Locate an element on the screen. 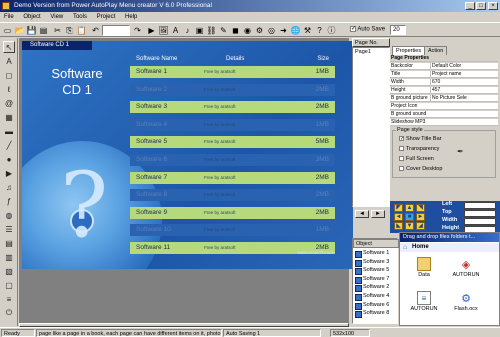  text-tool-icon: A is located at coordinates (9, 61).